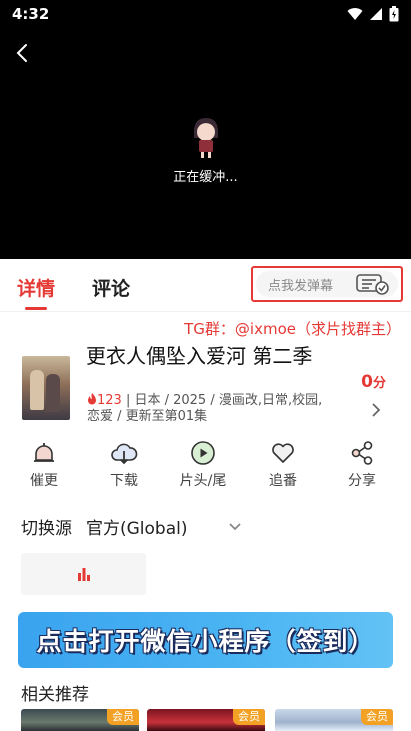  What do you see at coordinates (109, 400) in the screenshot?
I see `hot-count: 123` at bounding box center [109, 400].